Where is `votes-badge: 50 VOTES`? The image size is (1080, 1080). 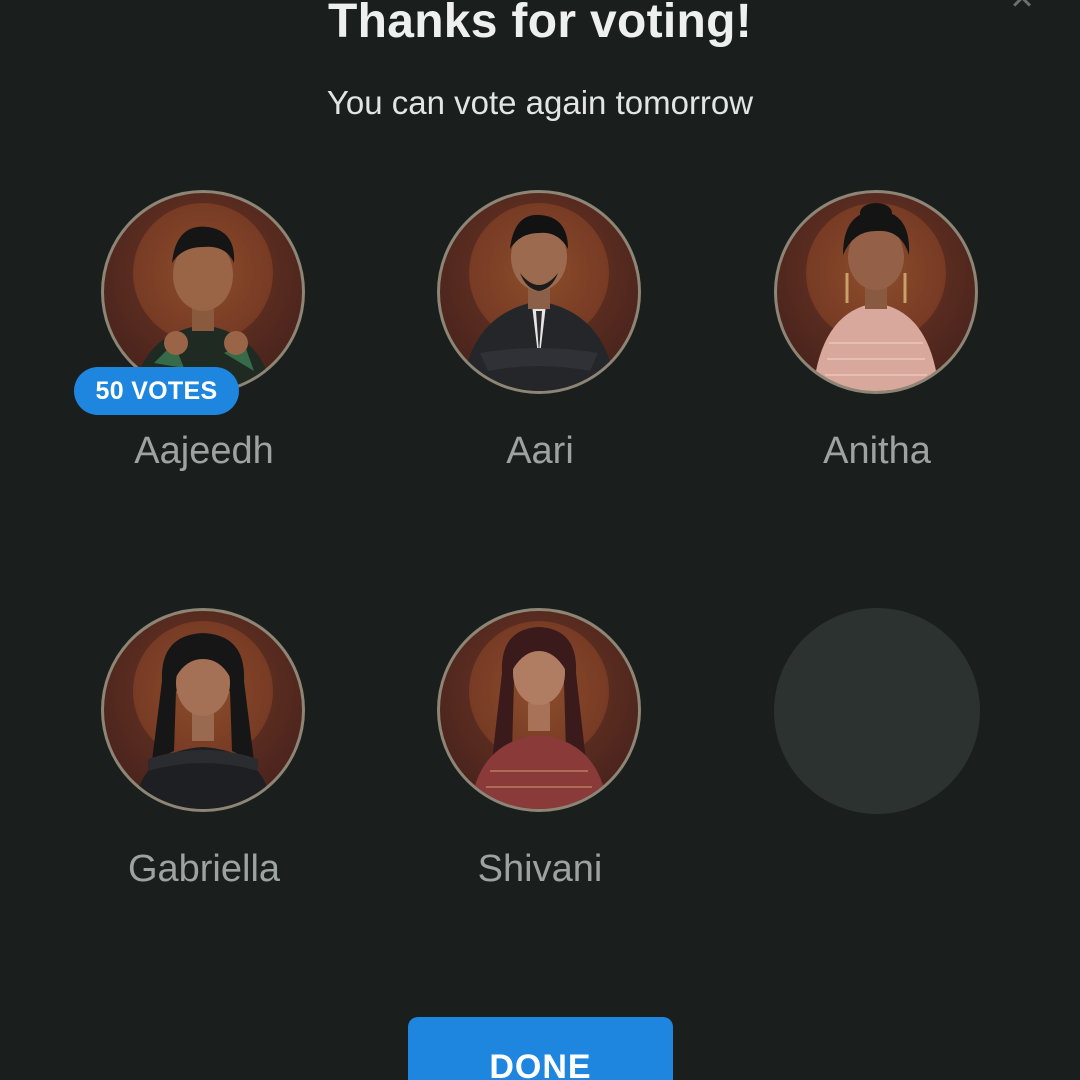 votes-badge: 50 VOTES is located at coordinates (156, 391).